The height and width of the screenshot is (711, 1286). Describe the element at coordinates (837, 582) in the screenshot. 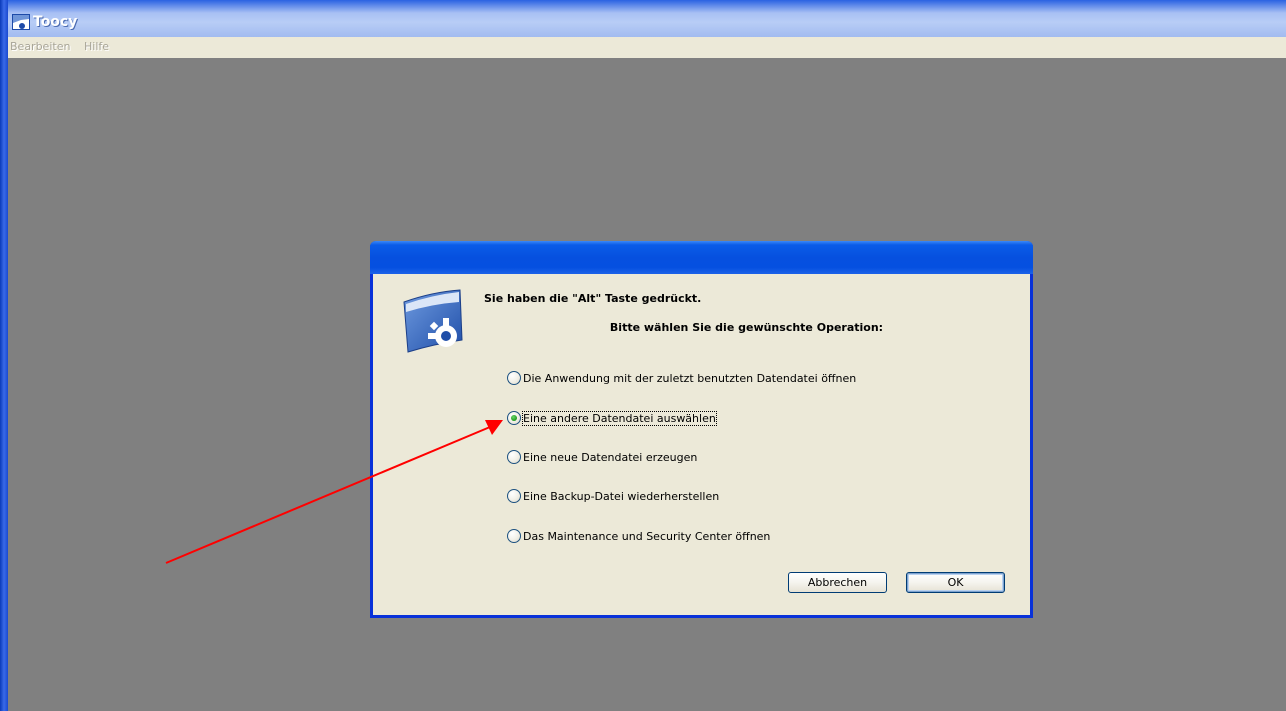

I see `cancel-button: Abbrechen` at that location.